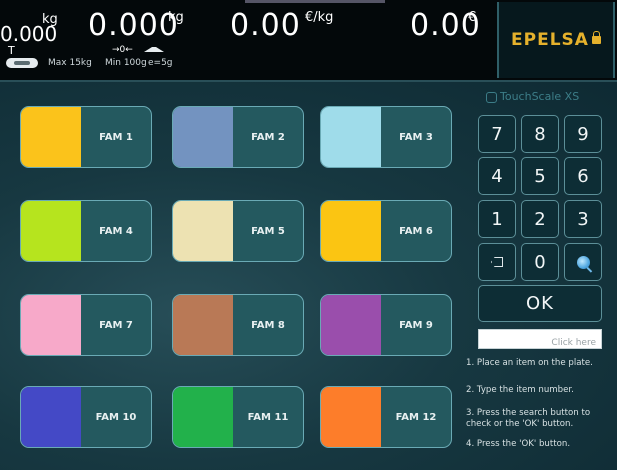 The height and width of the screenshot is (470, 617). Describe the element at coordinates (268, 417) in the screenshot. I see `fam-label: FAM 11` at that location.